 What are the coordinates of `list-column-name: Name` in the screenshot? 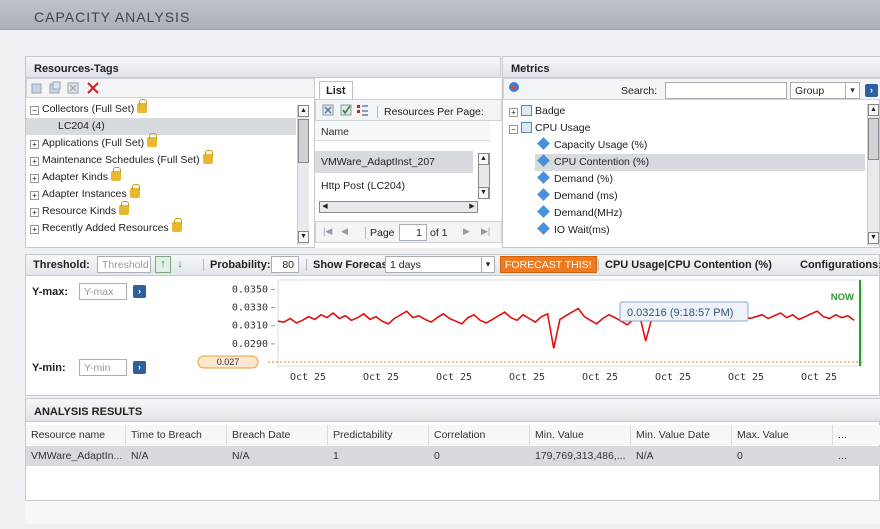 It's located at (402, 131).